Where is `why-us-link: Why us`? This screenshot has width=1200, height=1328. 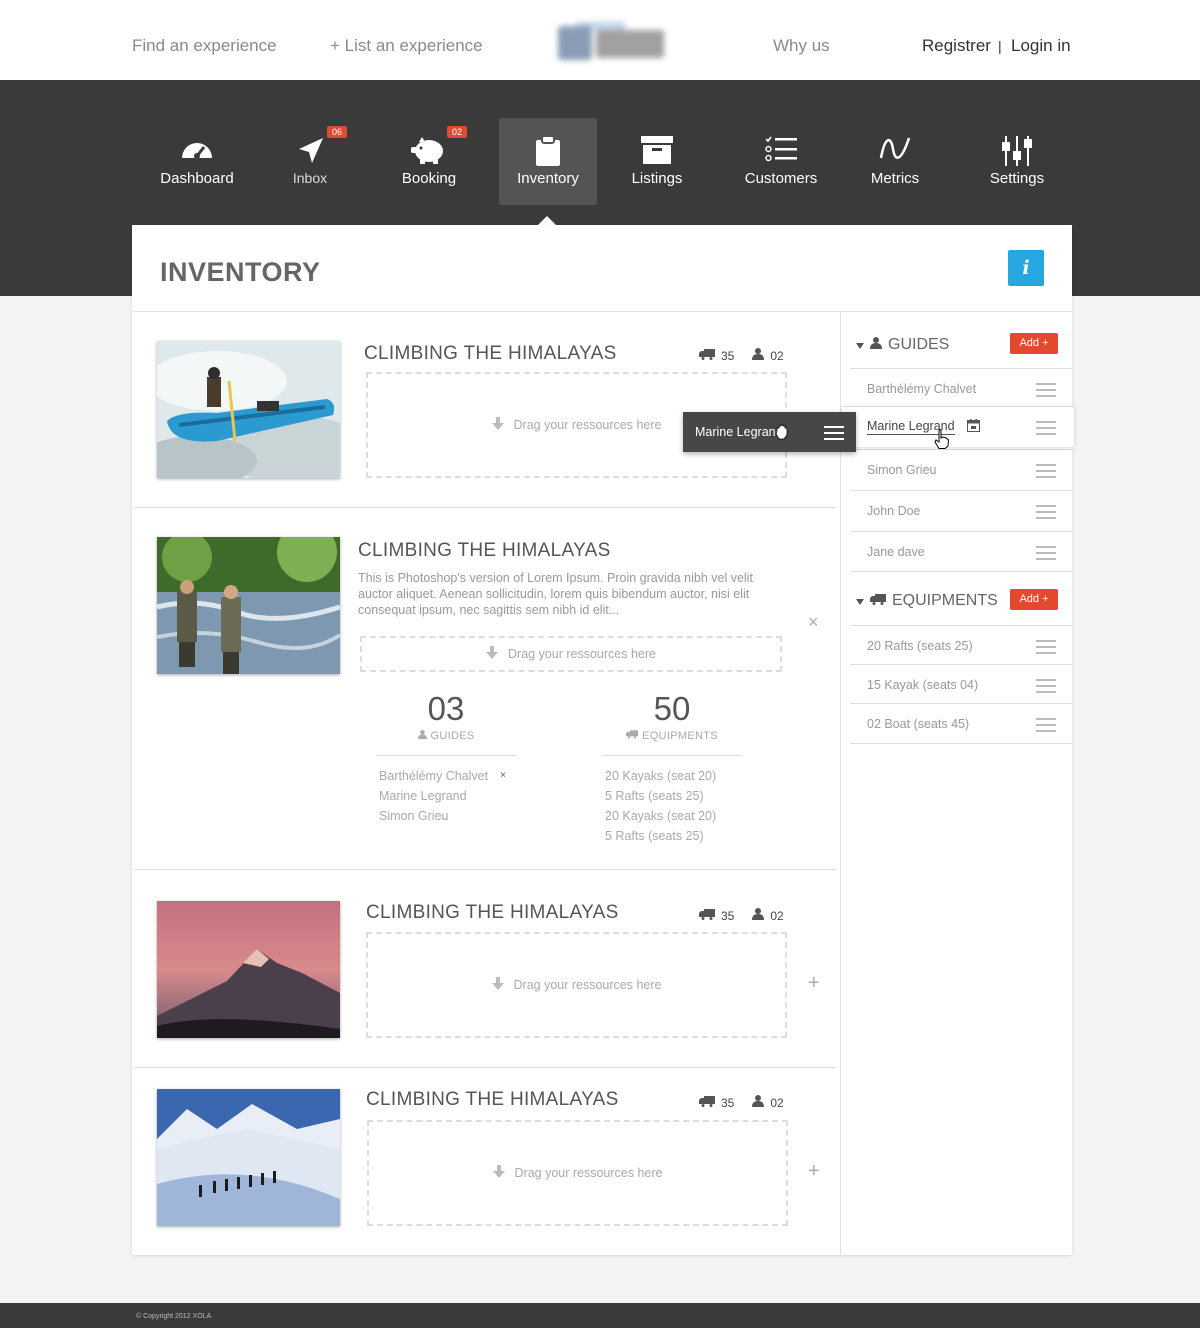
why-us-link: Why us is located at coordinates (801, 46).